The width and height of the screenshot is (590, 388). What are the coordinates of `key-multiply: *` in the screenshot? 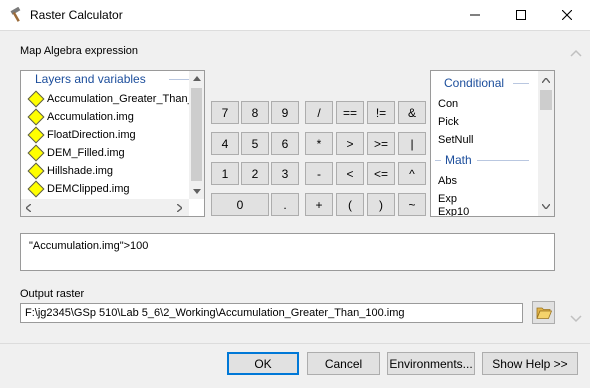 It's located at (319, 143).